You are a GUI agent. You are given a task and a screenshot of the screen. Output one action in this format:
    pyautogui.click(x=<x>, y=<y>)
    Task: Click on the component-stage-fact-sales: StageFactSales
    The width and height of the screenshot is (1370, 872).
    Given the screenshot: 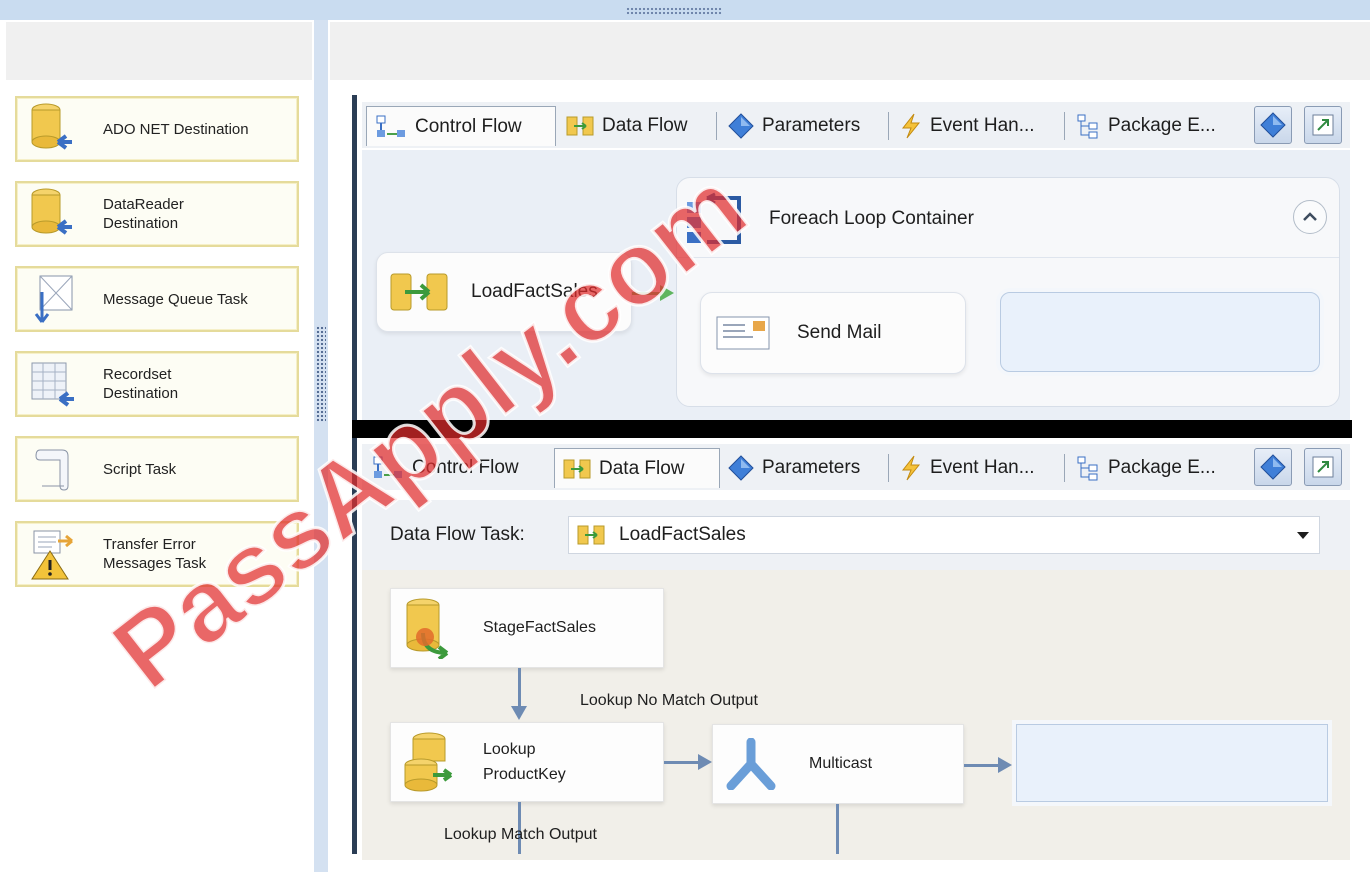 What is the action you would take?
    pyautogui.click(x=527, y=628)
    